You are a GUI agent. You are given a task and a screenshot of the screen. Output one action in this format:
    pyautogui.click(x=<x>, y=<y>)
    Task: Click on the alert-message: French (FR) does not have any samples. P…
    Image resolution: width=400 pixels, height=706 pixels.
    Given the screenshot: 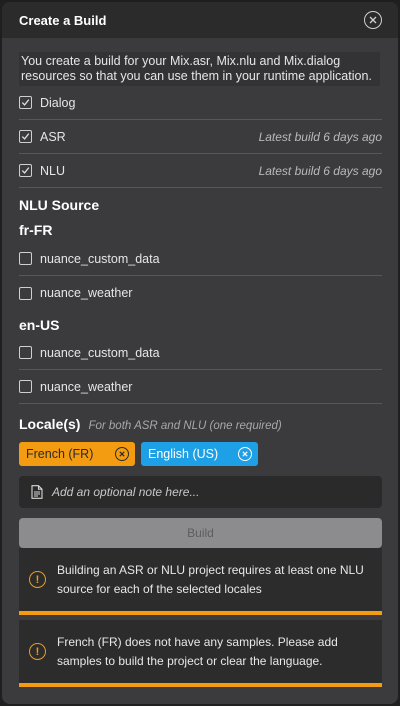 What is the action you would take?
    pyautogui.click(x=197, y=651)
    